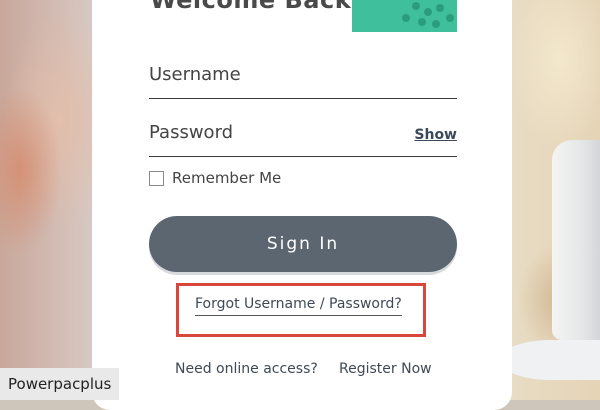  I want to click on password-label: Password, so click(191, 132).